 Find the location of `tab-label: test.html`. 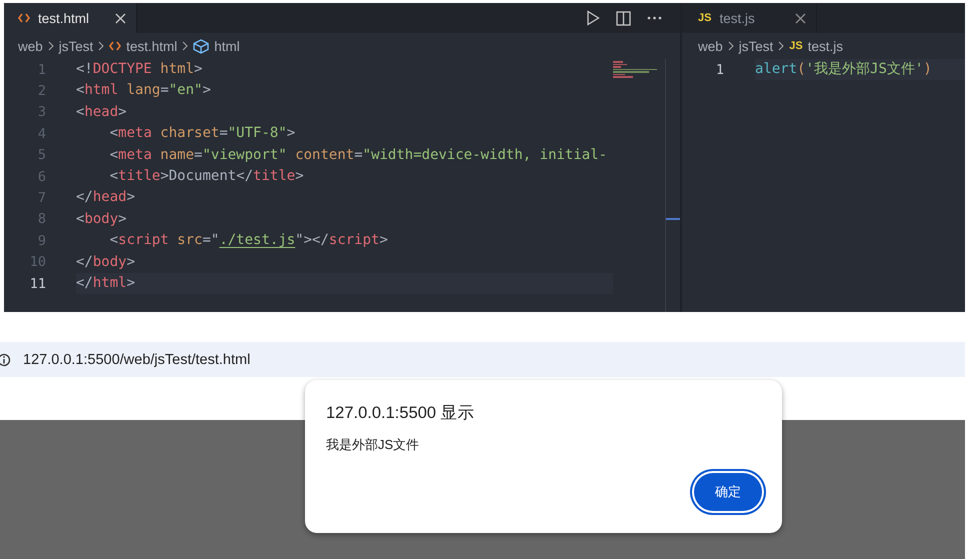

tab-label: test.html is located at coordinates (64, 18).